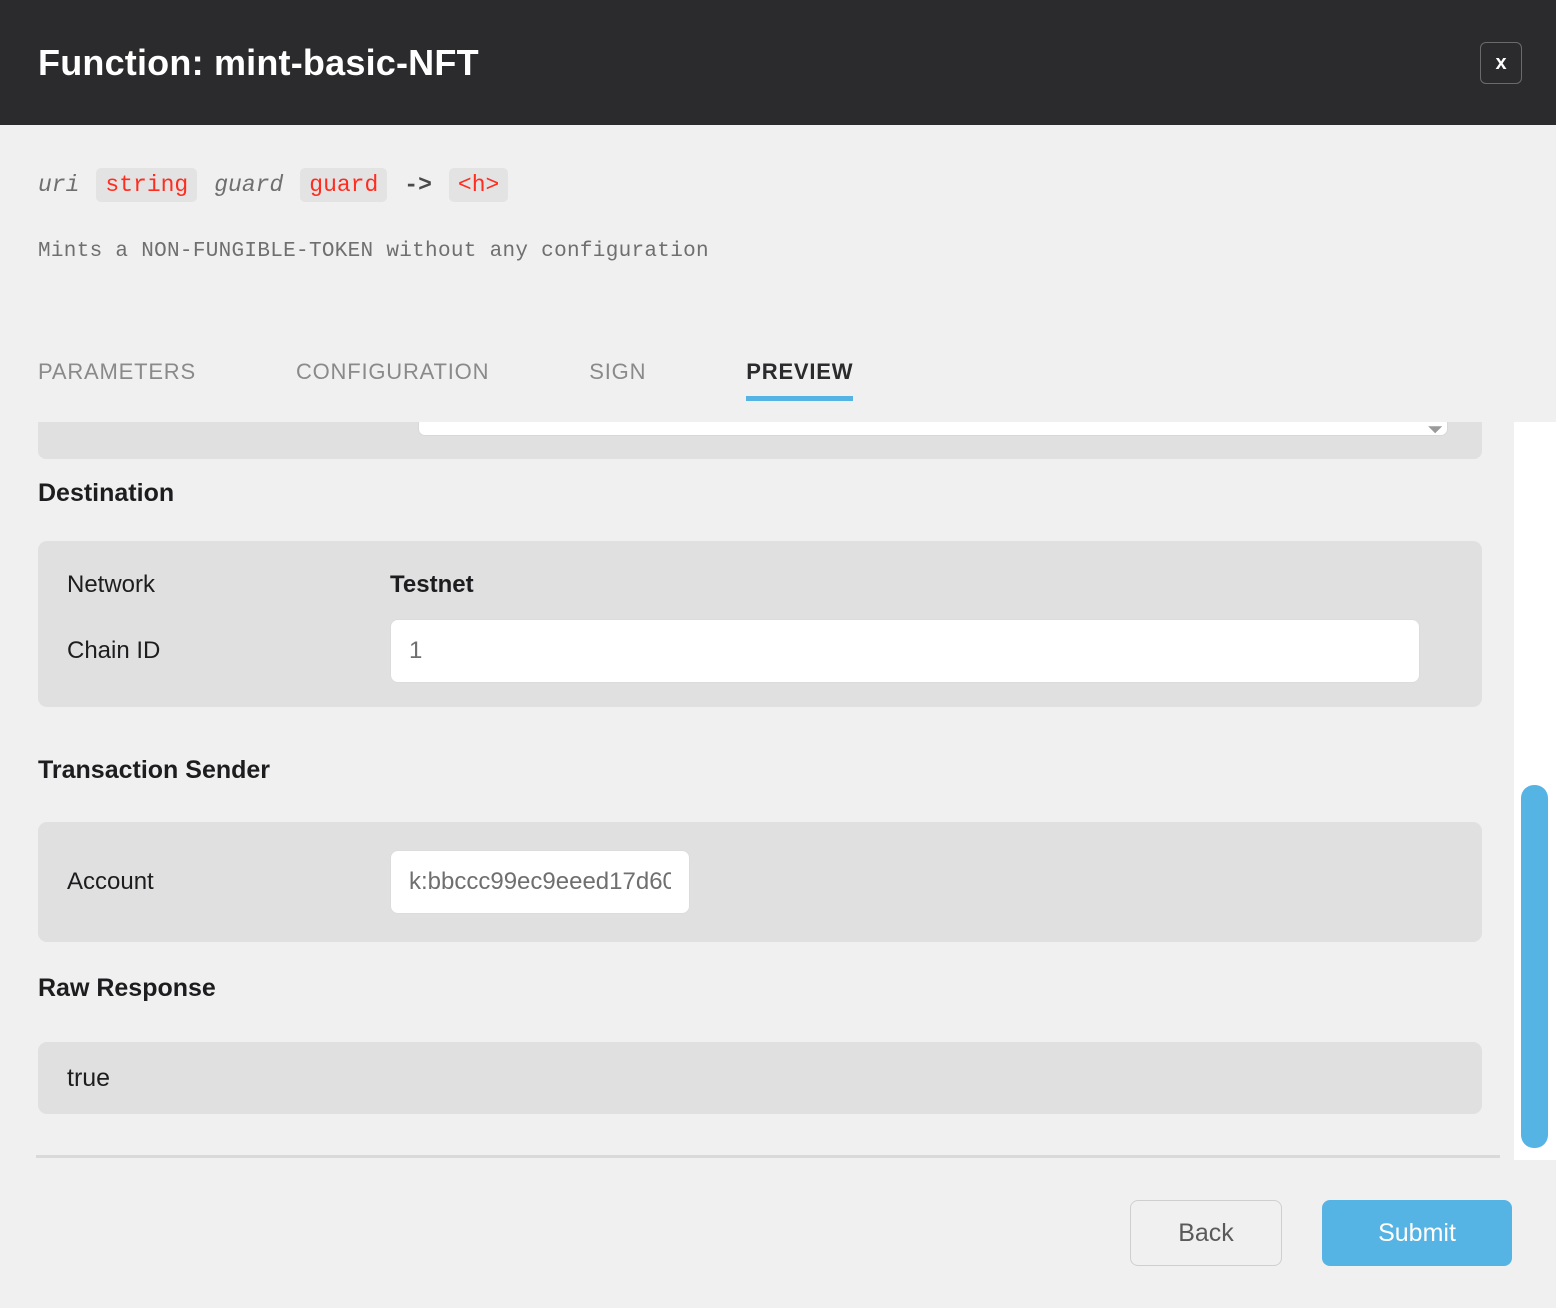  I want to click on modal-header: Function: mint-basic-NFT x, so click(778, 62).